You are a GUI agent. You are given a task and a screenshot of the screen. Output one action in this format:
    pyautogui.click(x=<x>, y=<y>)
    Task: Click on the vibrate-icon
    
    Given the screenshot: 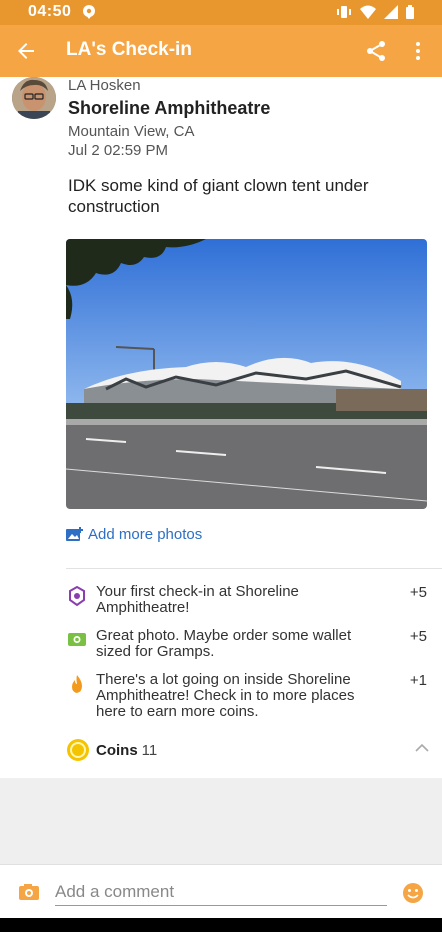 What is the action you would take?
    pyautogui.click(x=344, y=12)
    